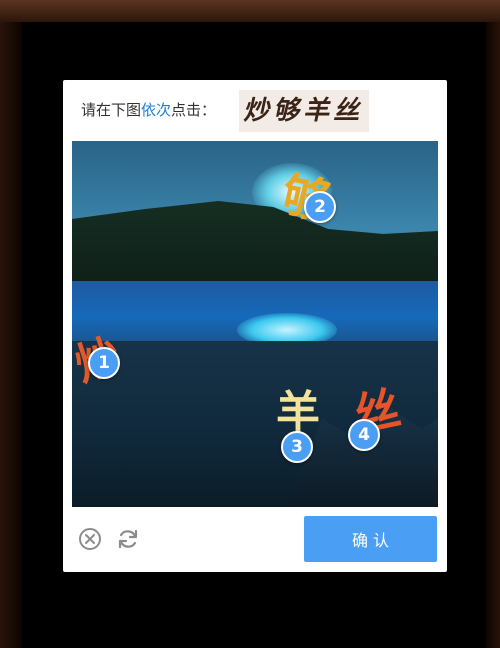 Image resolution: width=500 pixels, height=648 pixels. What do you see at coordinates (258, 111) in the screenshot?
I see `target-char: 炒` at bounding box center [258, 111].